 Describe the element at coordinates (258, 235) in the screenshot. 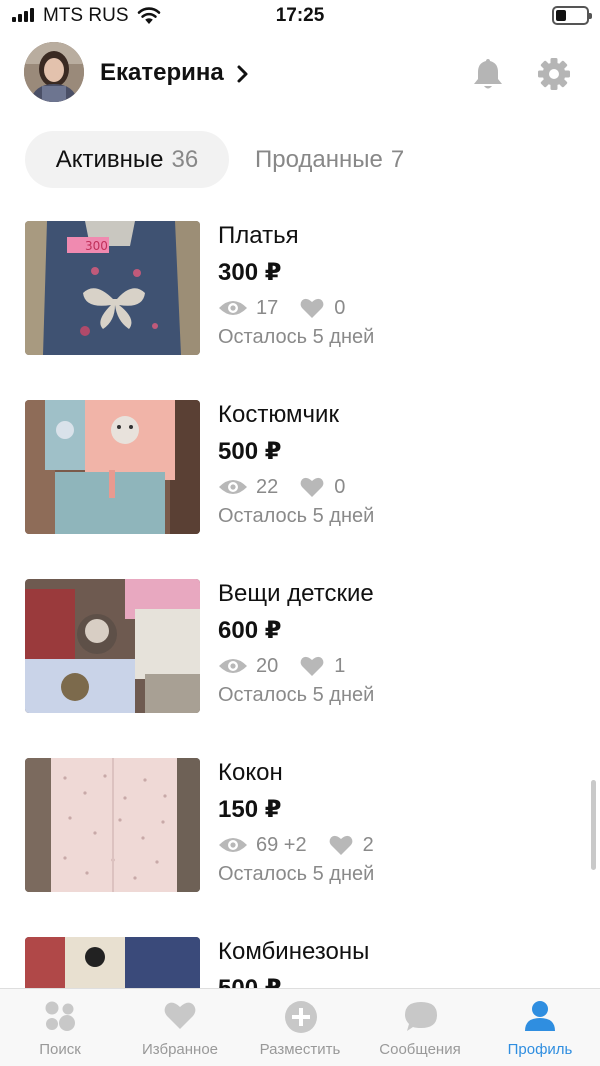

I see `listing-title: Платья` at that location.